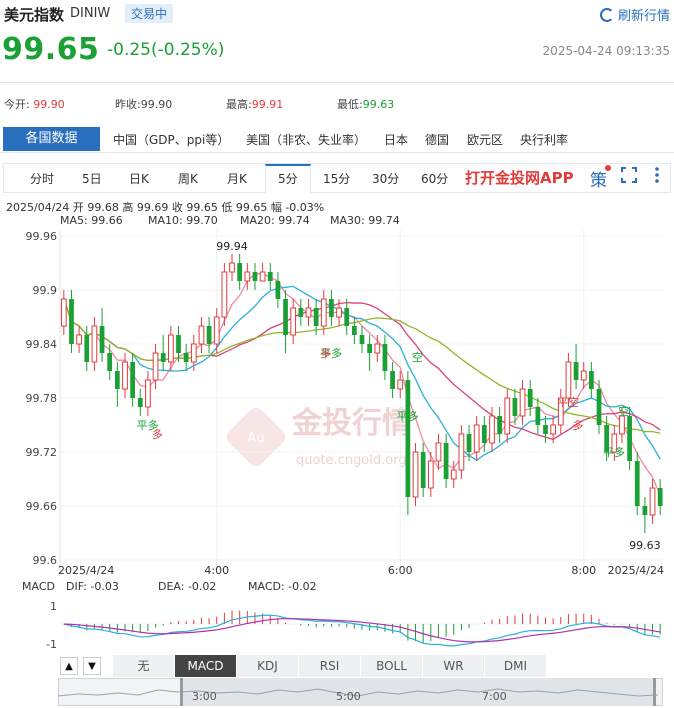 The image size is (674, 708). I want to click on tab-period-monthly: 月K, so click(237, 178).